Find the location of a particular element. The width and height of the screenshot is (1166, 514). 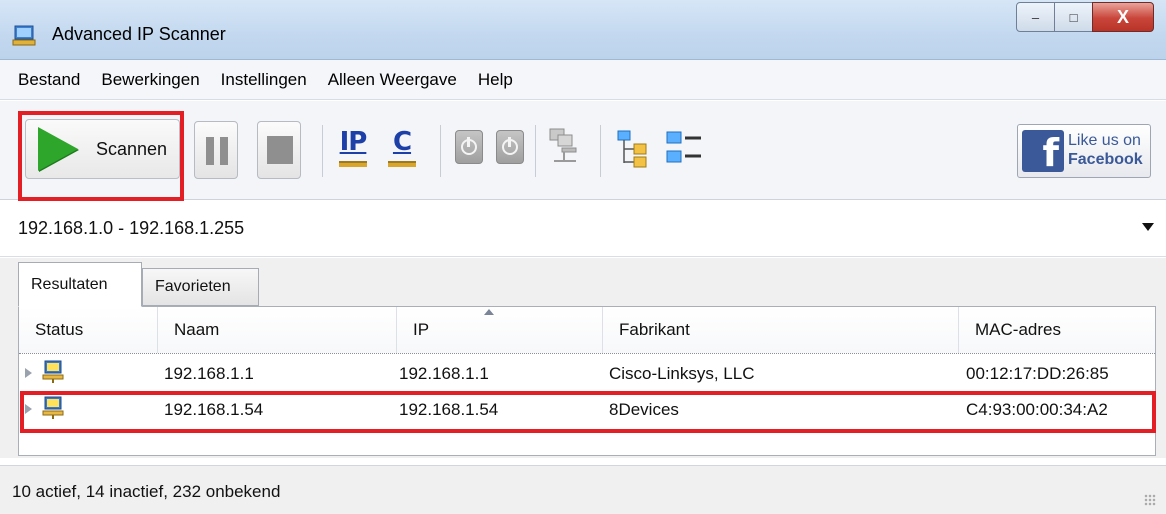

cell-ip: 192.168.1.54 is located at coordinates (449, 409).